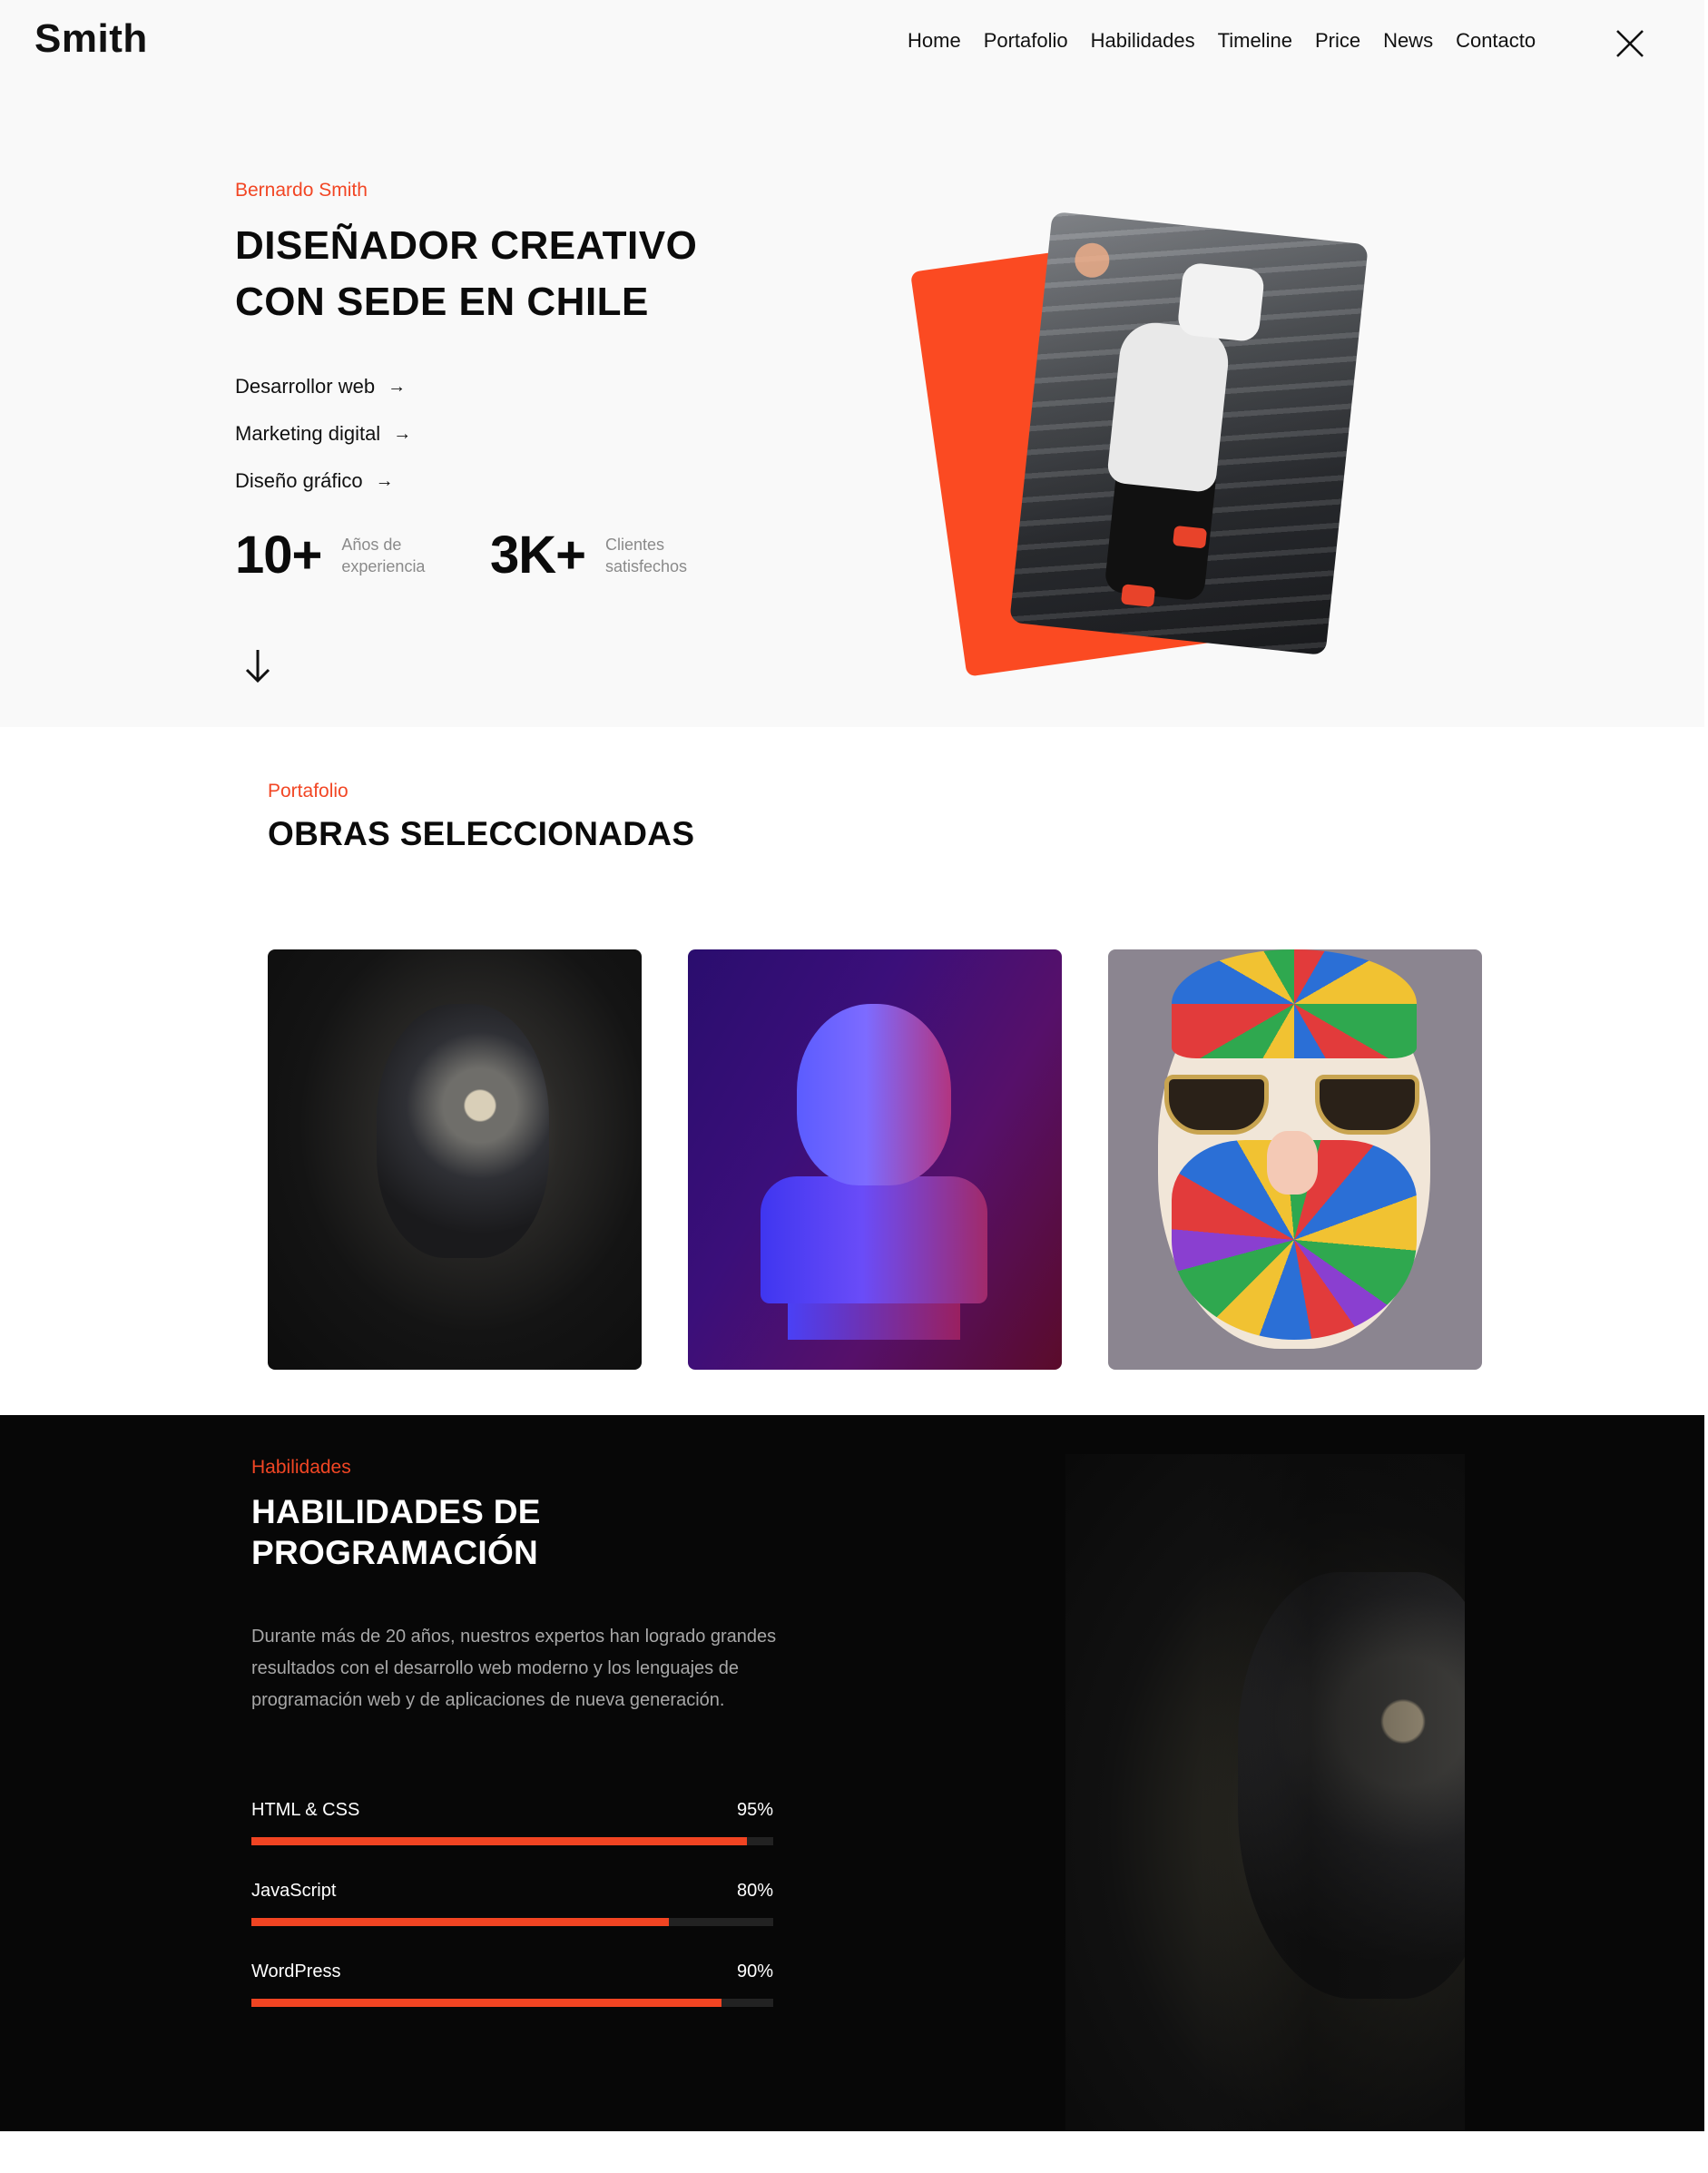 The image size is (1708, 2173). I want to click on service-link-design: Diseño gráfico →, so click(323, 481).